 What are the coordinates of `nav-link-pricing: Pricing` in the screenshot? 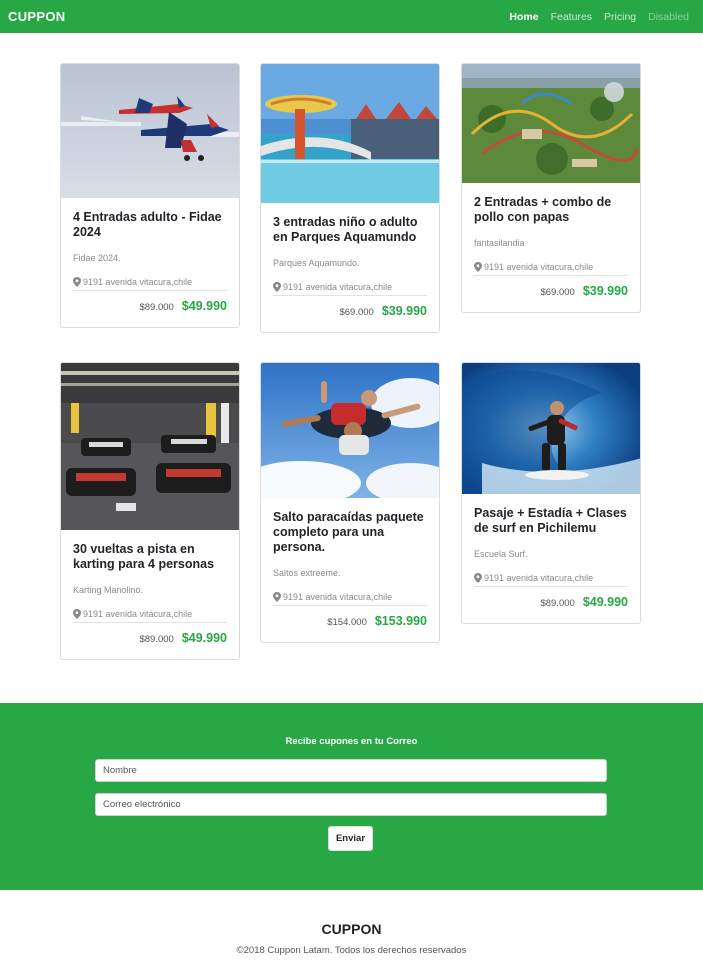 It's located at (620, 17).